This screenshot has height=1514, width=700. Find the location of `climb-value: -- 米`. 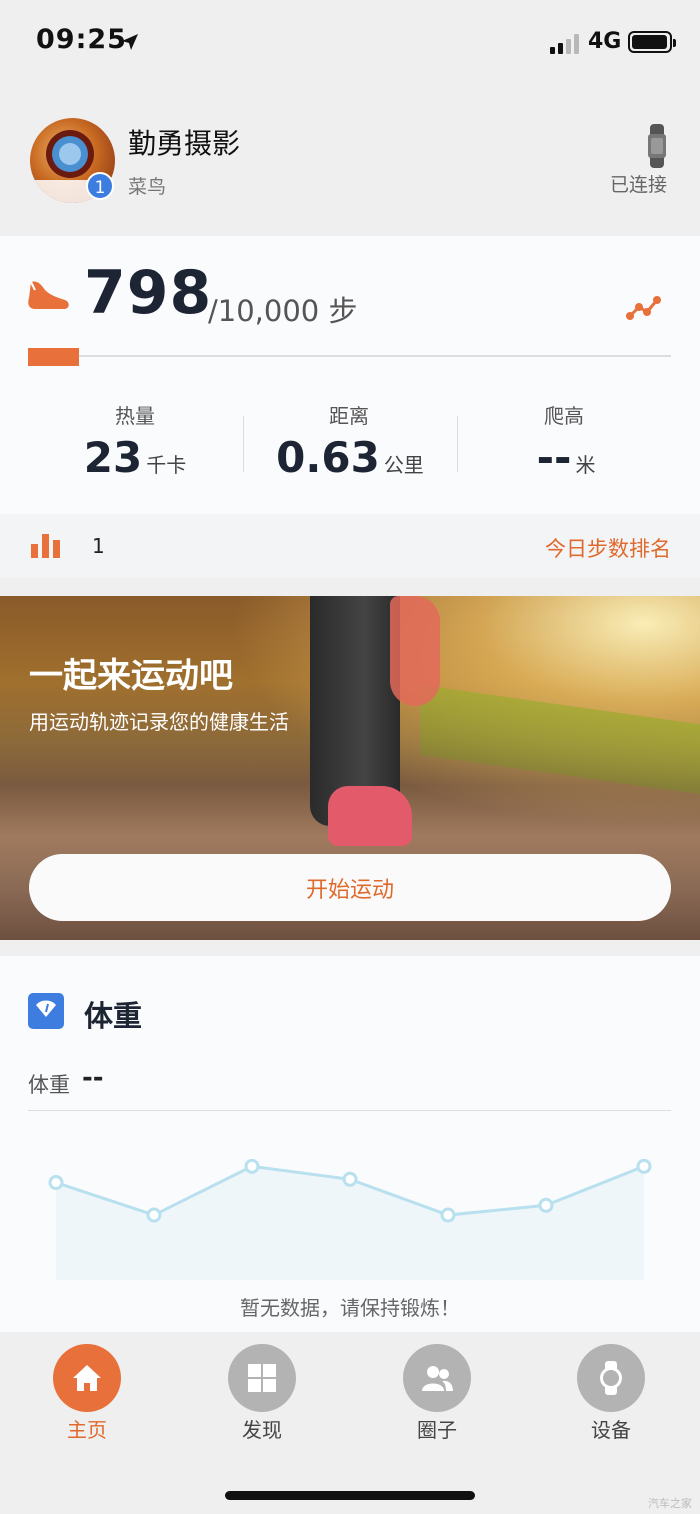

climb-value: -- 米 is located at coordinates (566, 457).